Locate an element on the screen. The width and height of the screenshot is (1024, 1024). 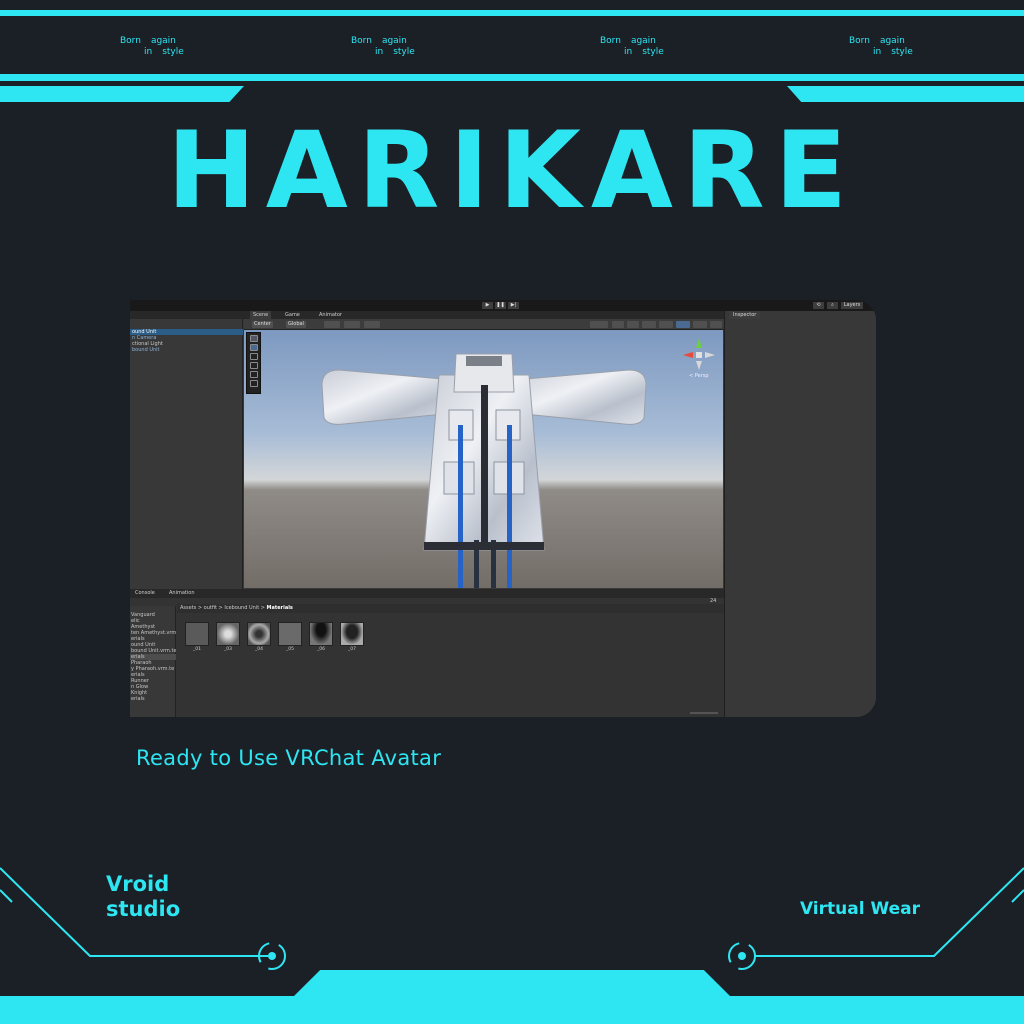
bottom-base-bar is located at coordinates (512, 1010).